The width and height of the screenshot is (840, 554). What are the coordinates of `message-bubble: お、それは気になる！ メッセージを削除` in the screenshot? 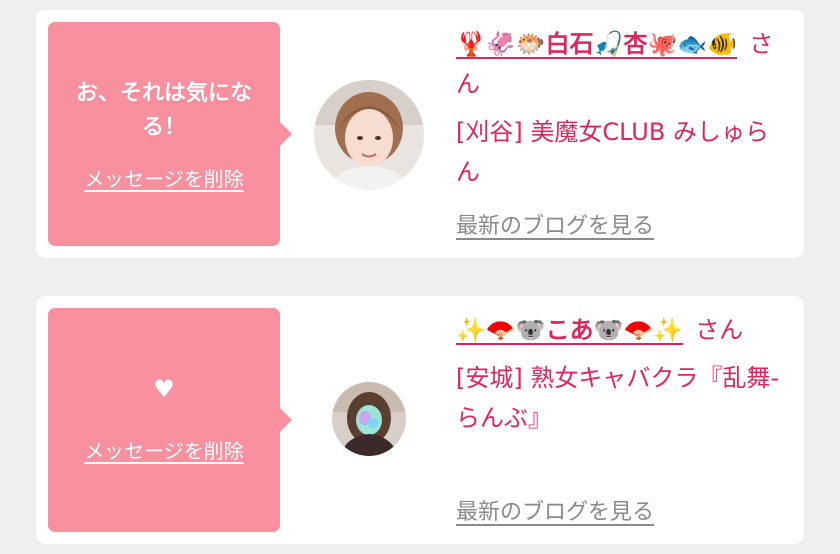 It's located at (164, 134).